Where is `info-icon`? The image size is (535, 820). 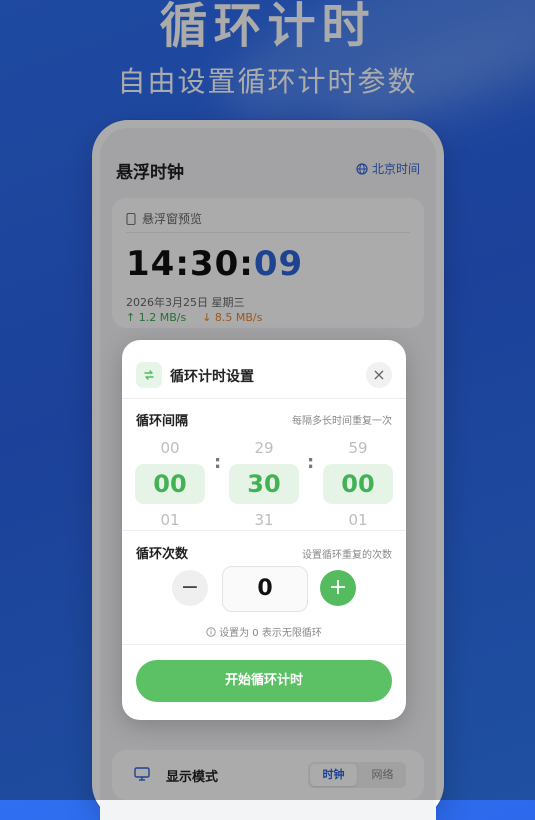 info-icon is located at coordinates (211, 632).